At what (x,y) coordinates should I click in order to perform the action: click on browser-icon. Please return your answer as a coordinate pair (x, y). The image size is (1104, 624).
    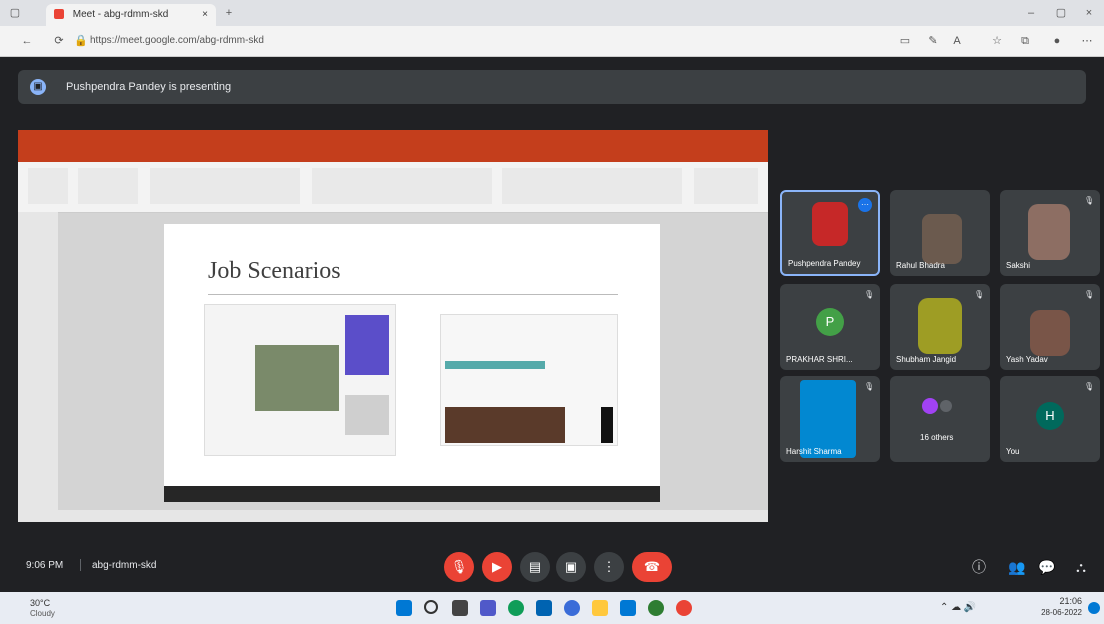
    Looking at the image, I should click on (572, 608).